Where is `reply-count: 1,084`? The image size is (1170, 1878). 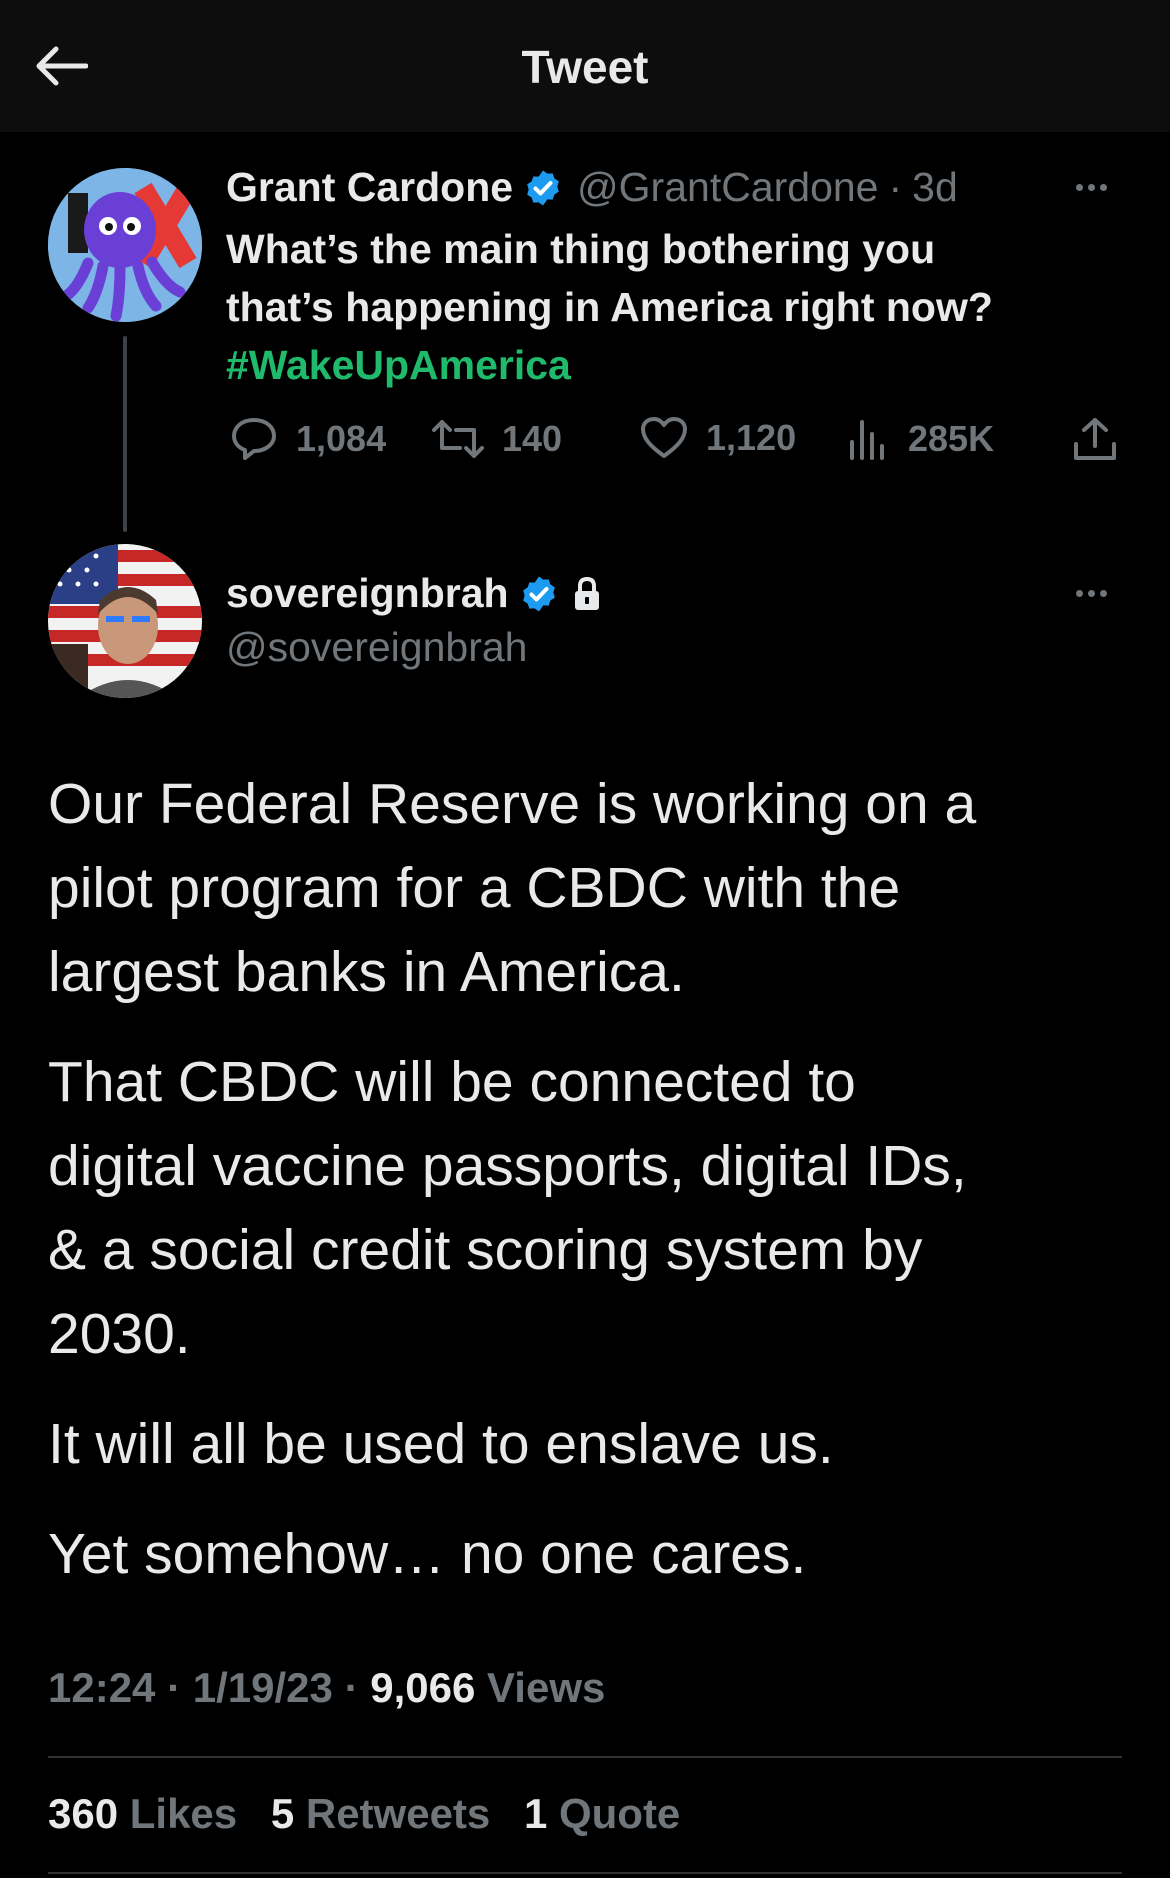 reply-count: 1,084 is located at coordinates (341, 438).